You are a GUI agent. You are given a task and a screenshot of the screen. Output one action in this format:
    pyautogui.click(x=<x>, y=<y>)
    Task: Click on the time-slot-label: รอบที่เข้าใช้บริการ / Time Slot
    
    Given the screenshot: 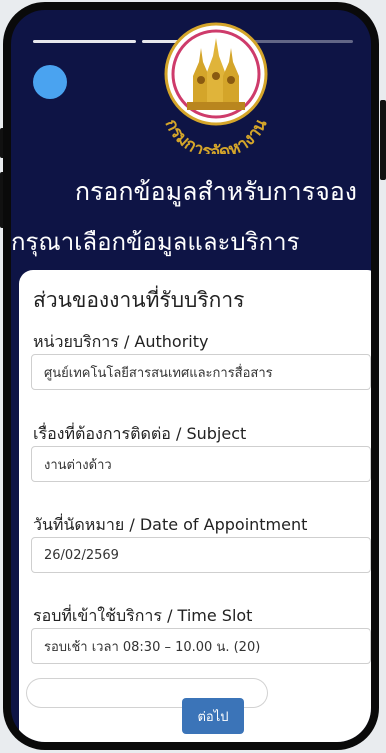 What is the action you would take?
    pyautogui.click(x=143, y=615)
    